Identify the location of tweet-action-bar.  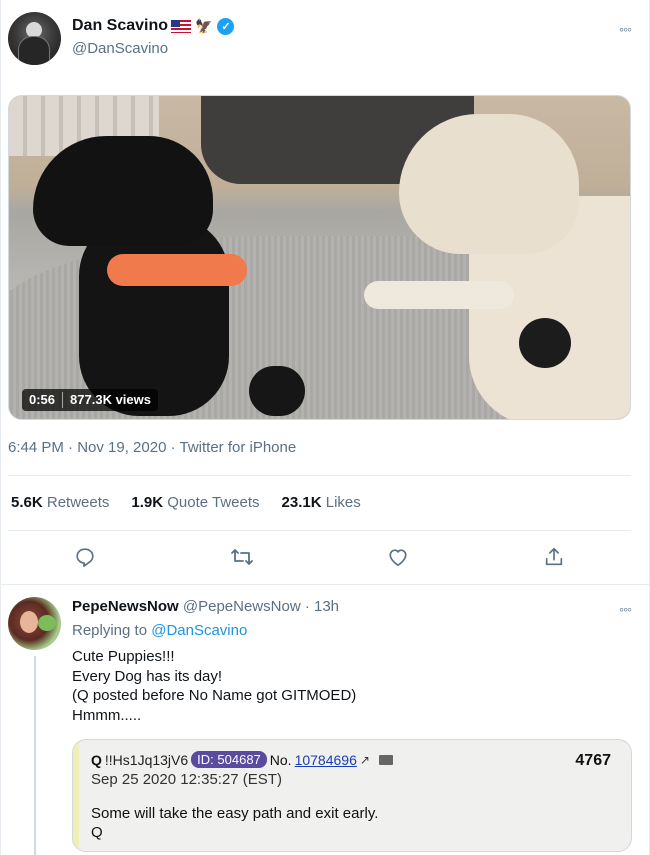
(325, 559).